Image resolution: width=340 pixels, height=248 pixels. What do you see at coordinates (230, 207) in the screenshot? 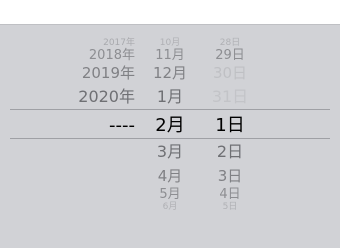
I see `day-option: 5日` at bounding box center [230, 207].